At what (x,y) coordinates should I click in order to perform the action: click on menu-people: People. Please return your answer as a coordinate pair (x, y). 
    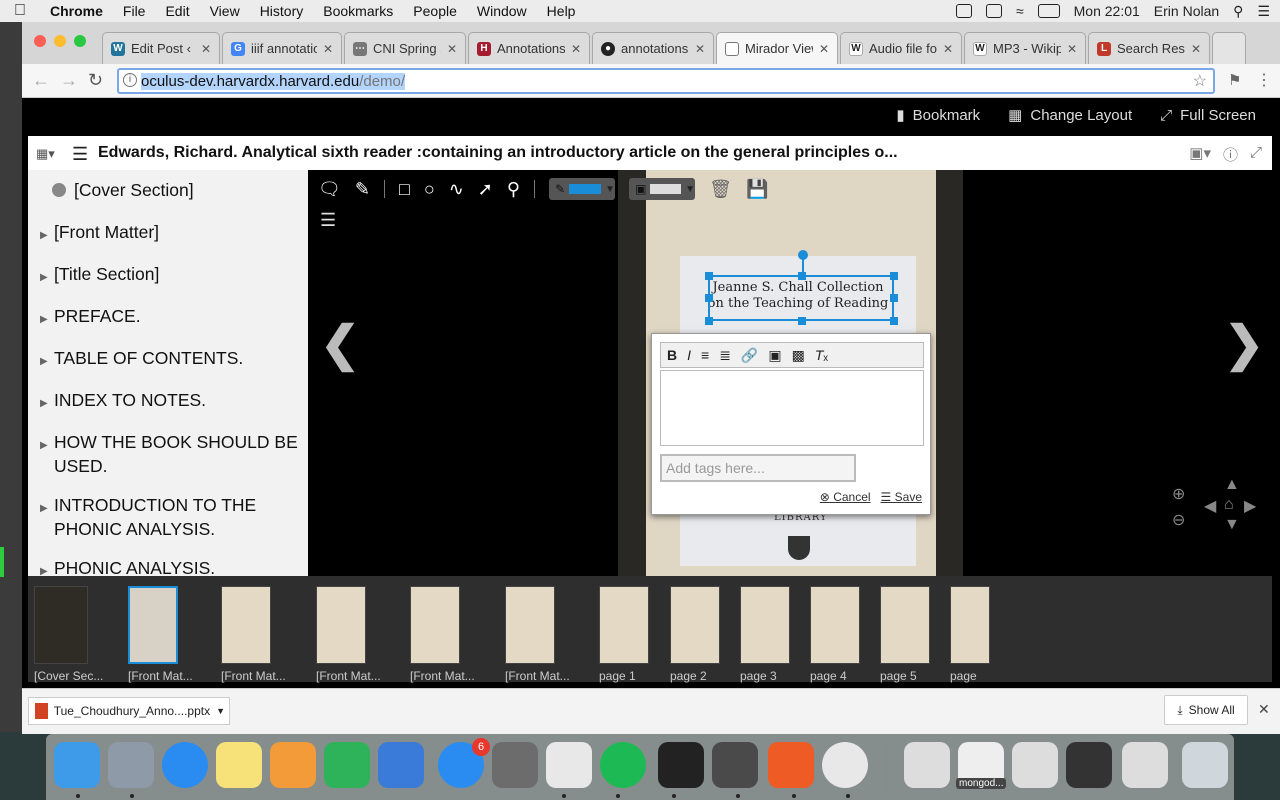
    Looking at the image, I should click on (435, 11).